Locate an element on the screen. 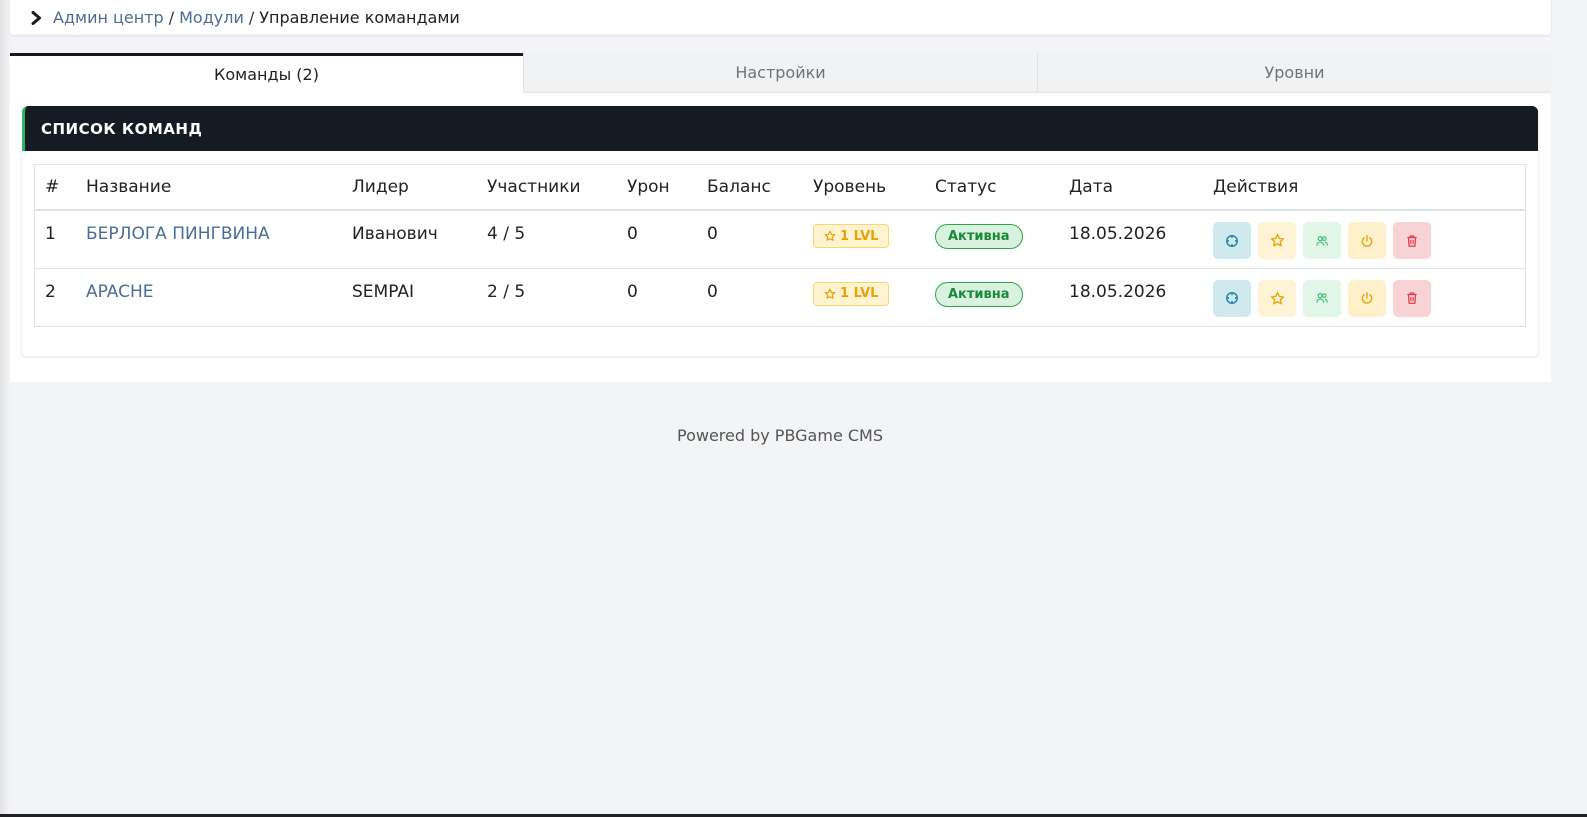 The image size is (1587, 817). column-header: Урон is located at coordinates (657, 188).